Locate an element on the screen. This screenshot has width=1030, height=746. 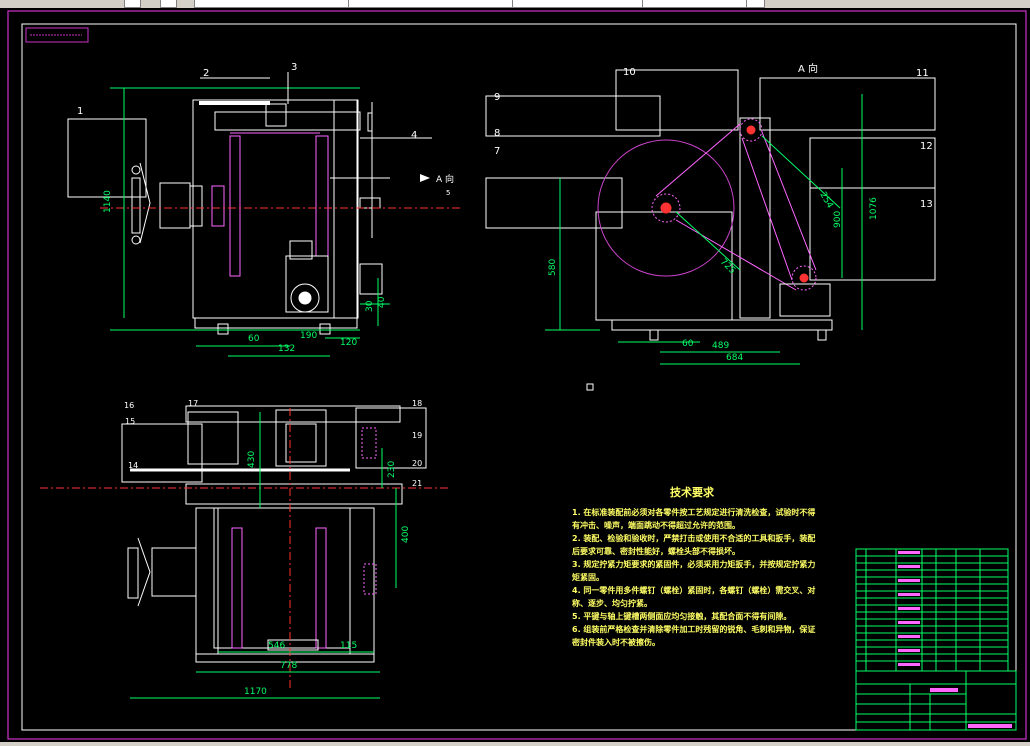
part-number: 4 is located at coordinates (414, 135).